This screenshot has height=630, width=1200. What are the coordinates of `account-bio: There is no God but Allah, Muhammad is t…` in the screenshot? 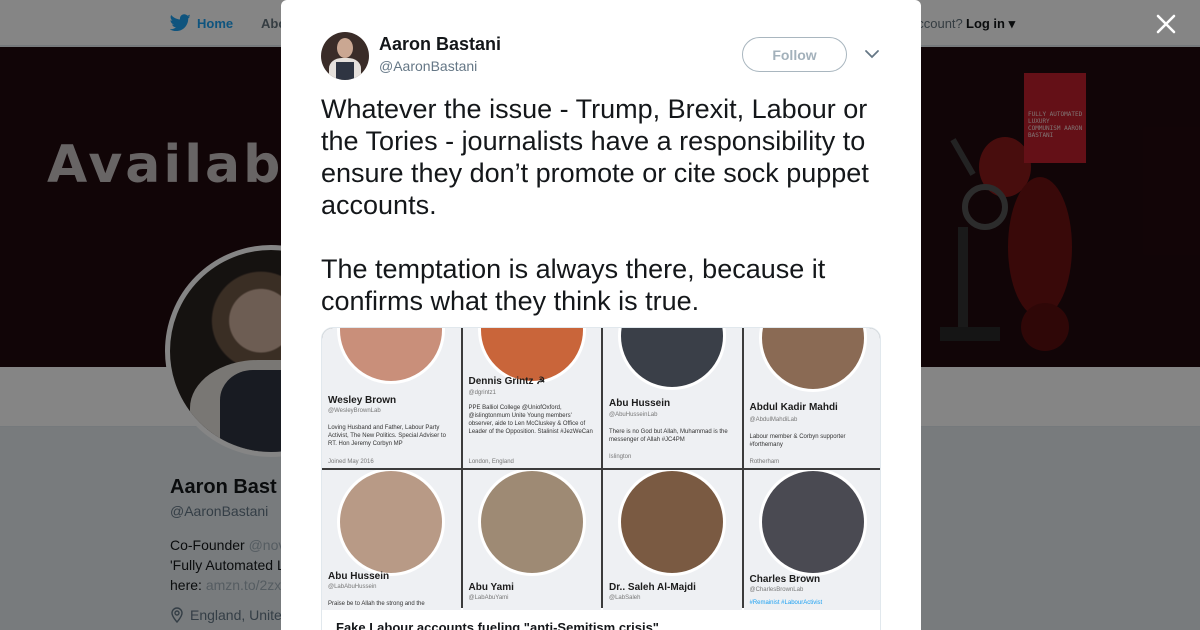 It's located at (668, 436).